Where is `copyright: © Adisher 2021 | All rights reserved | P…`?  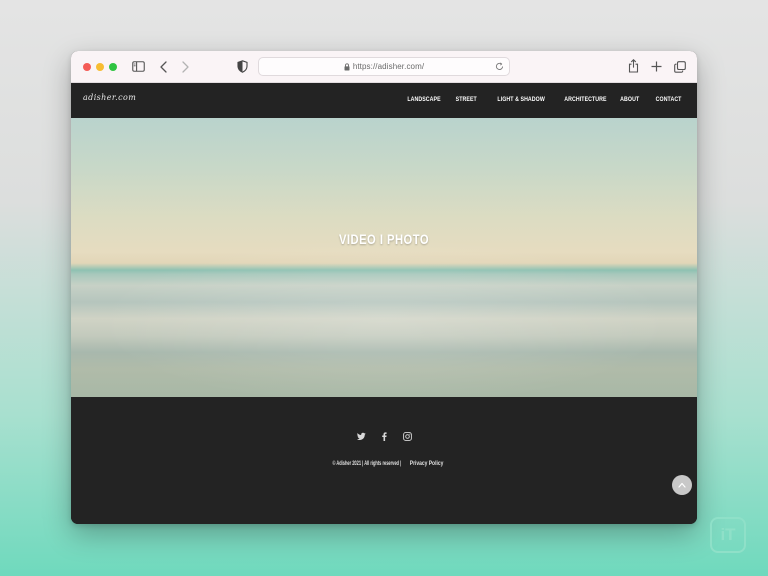
copyright: © Adisher 2021 | All rights reserved | P… is located at coordinates (384, 463).